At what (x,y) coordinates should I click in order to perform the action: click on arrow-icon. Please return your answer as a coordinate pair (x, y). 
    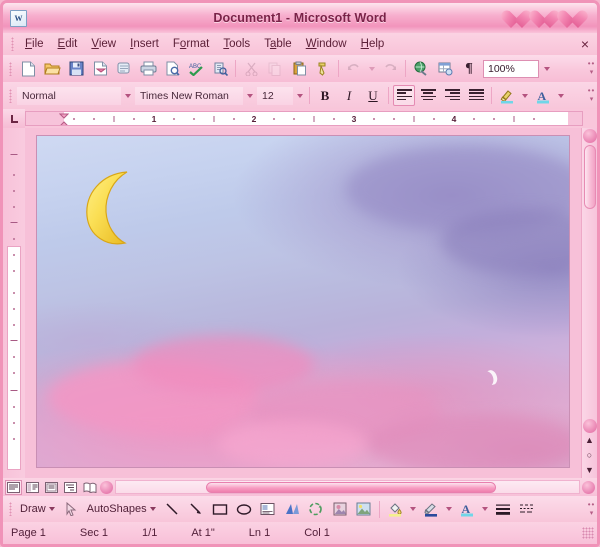
    Looking at the image, I should click on (196, 509).